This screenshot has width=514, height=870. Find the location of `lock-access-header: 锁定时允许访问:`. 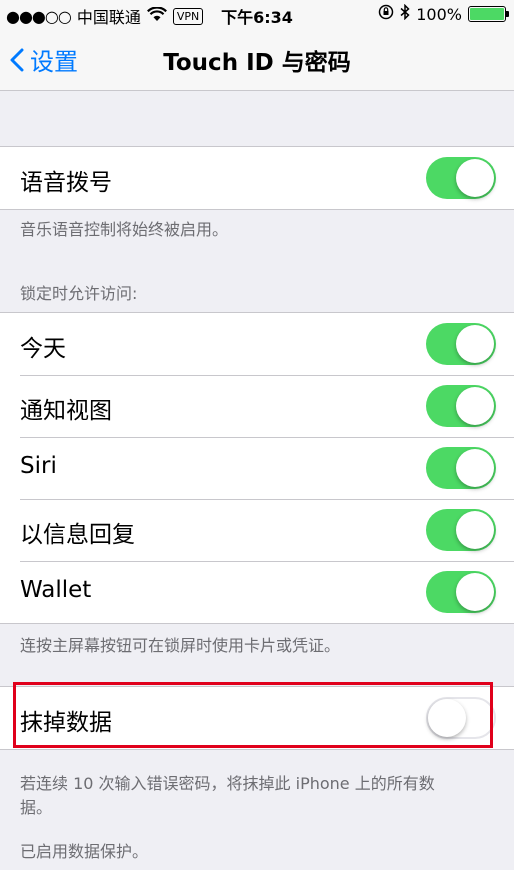

lock-access-header: 锁定时允许访问: is located at coordinates (79, 293).